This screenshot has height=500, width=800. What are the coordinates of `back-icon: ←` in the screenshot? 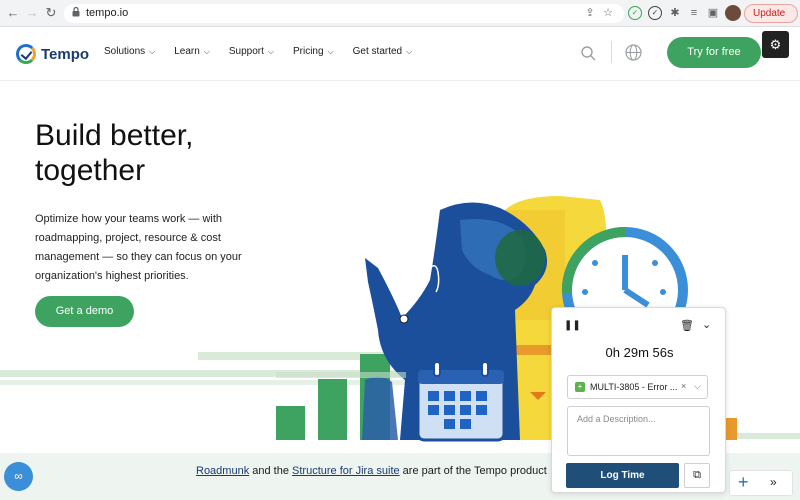 It's located at (13, 13).